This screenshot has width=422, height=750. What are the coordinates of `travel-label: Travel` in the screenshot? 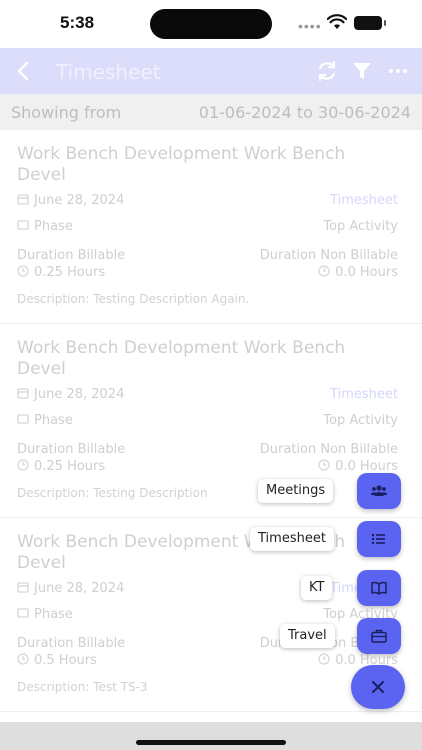 It's located at (307, 636).